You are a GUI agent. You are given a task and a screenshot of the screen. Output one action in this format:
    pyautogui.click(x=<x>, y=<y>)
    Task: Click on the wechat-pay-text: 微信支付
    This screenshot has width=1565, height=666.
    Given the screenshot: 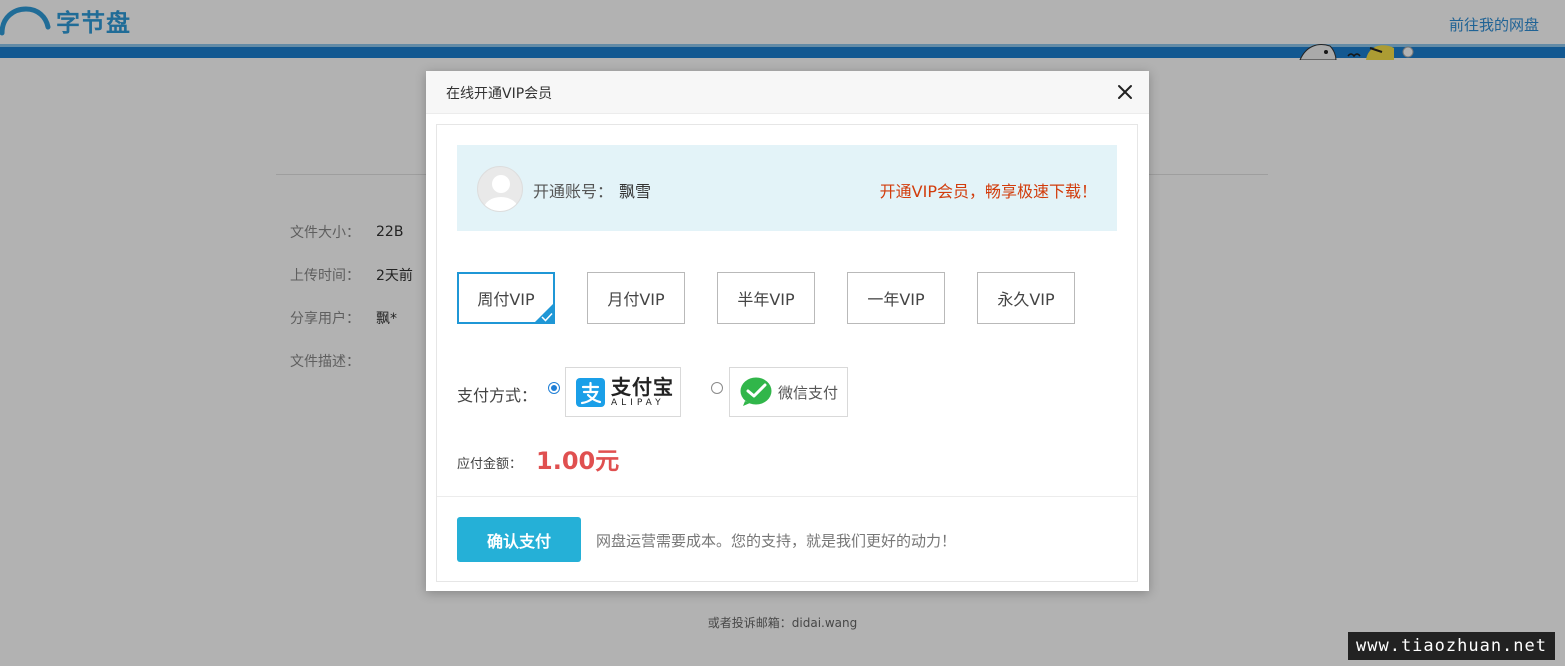 What is the action you would take?
    pyautogui.click(x=808, y=392)
    